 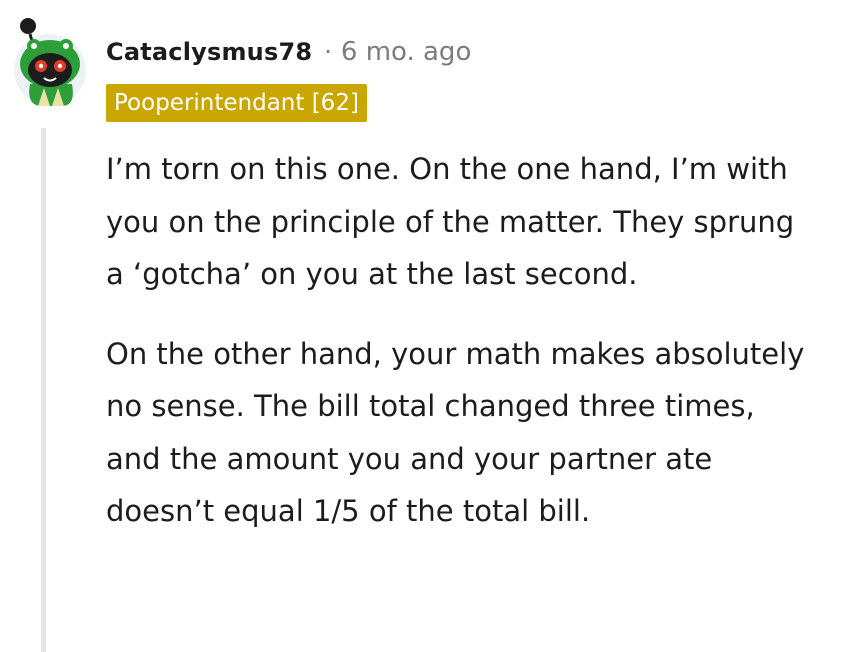 What do you see at coordinates (209, 52) in the screenshot?
I see `username-link: Cataclysmus78` at bounding box center [209, 52].